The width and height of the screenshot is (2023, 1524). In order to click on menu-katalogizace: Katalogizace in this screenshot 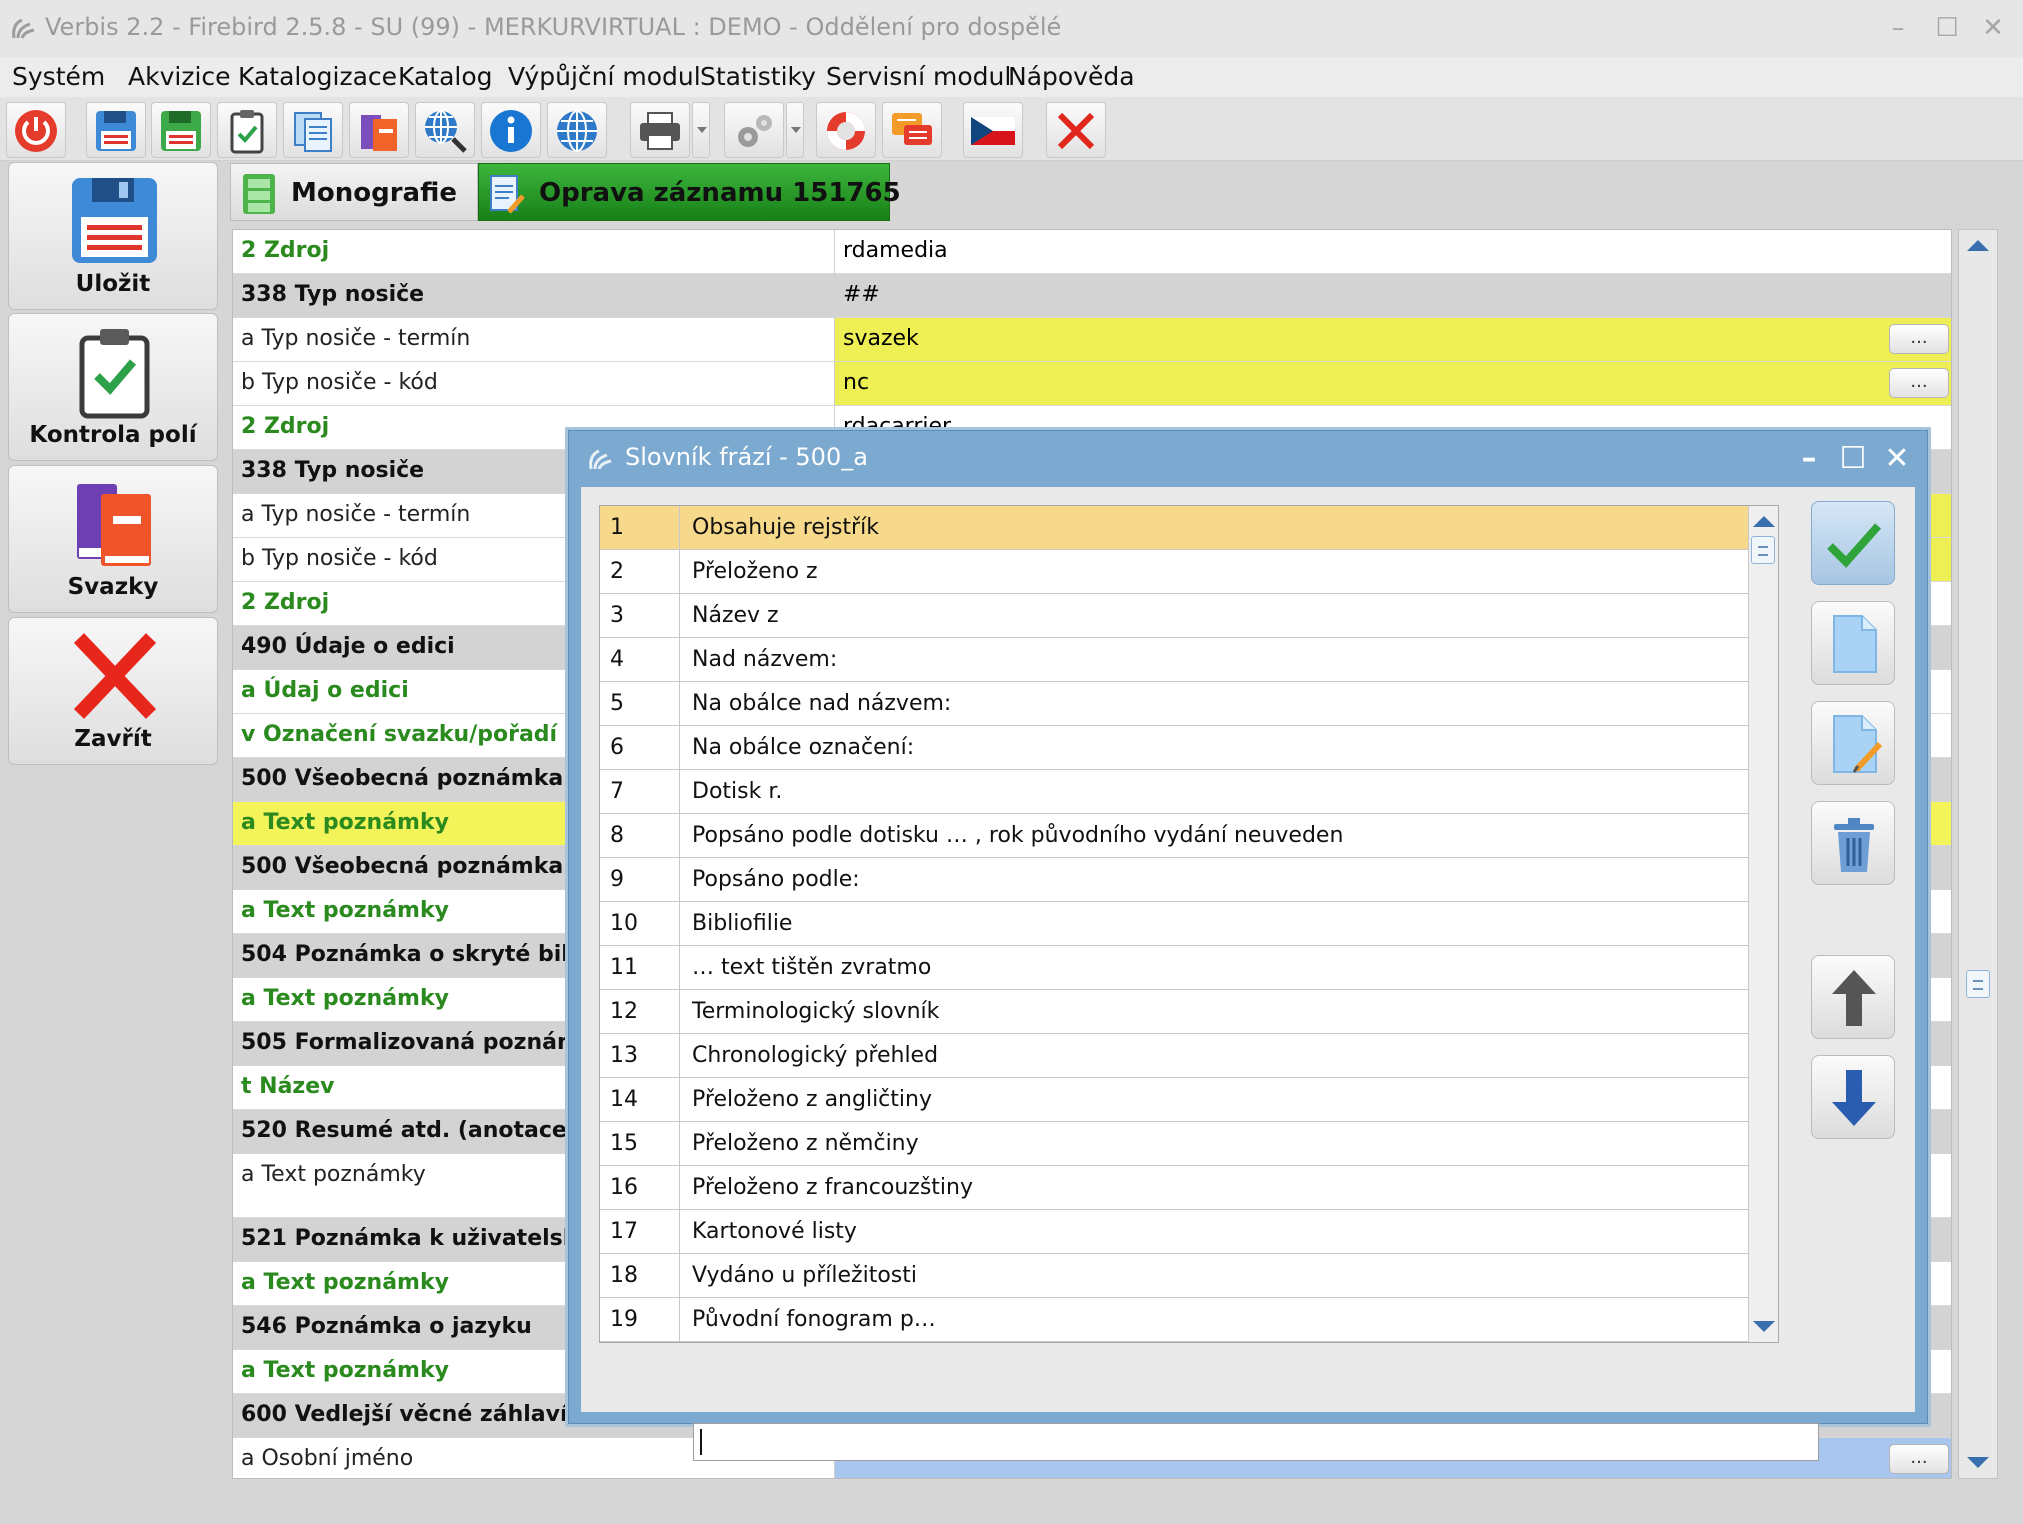, I will do `click(317, 76)`.